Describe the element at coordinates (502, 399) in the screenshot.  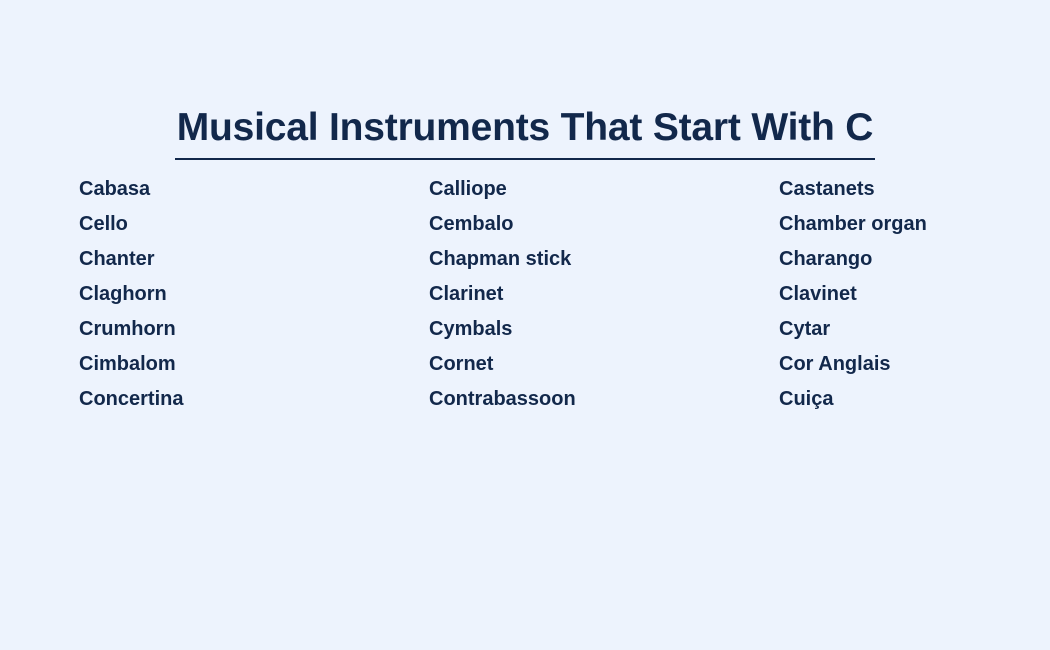
I see `list-item: Contrabassoon` at that location.